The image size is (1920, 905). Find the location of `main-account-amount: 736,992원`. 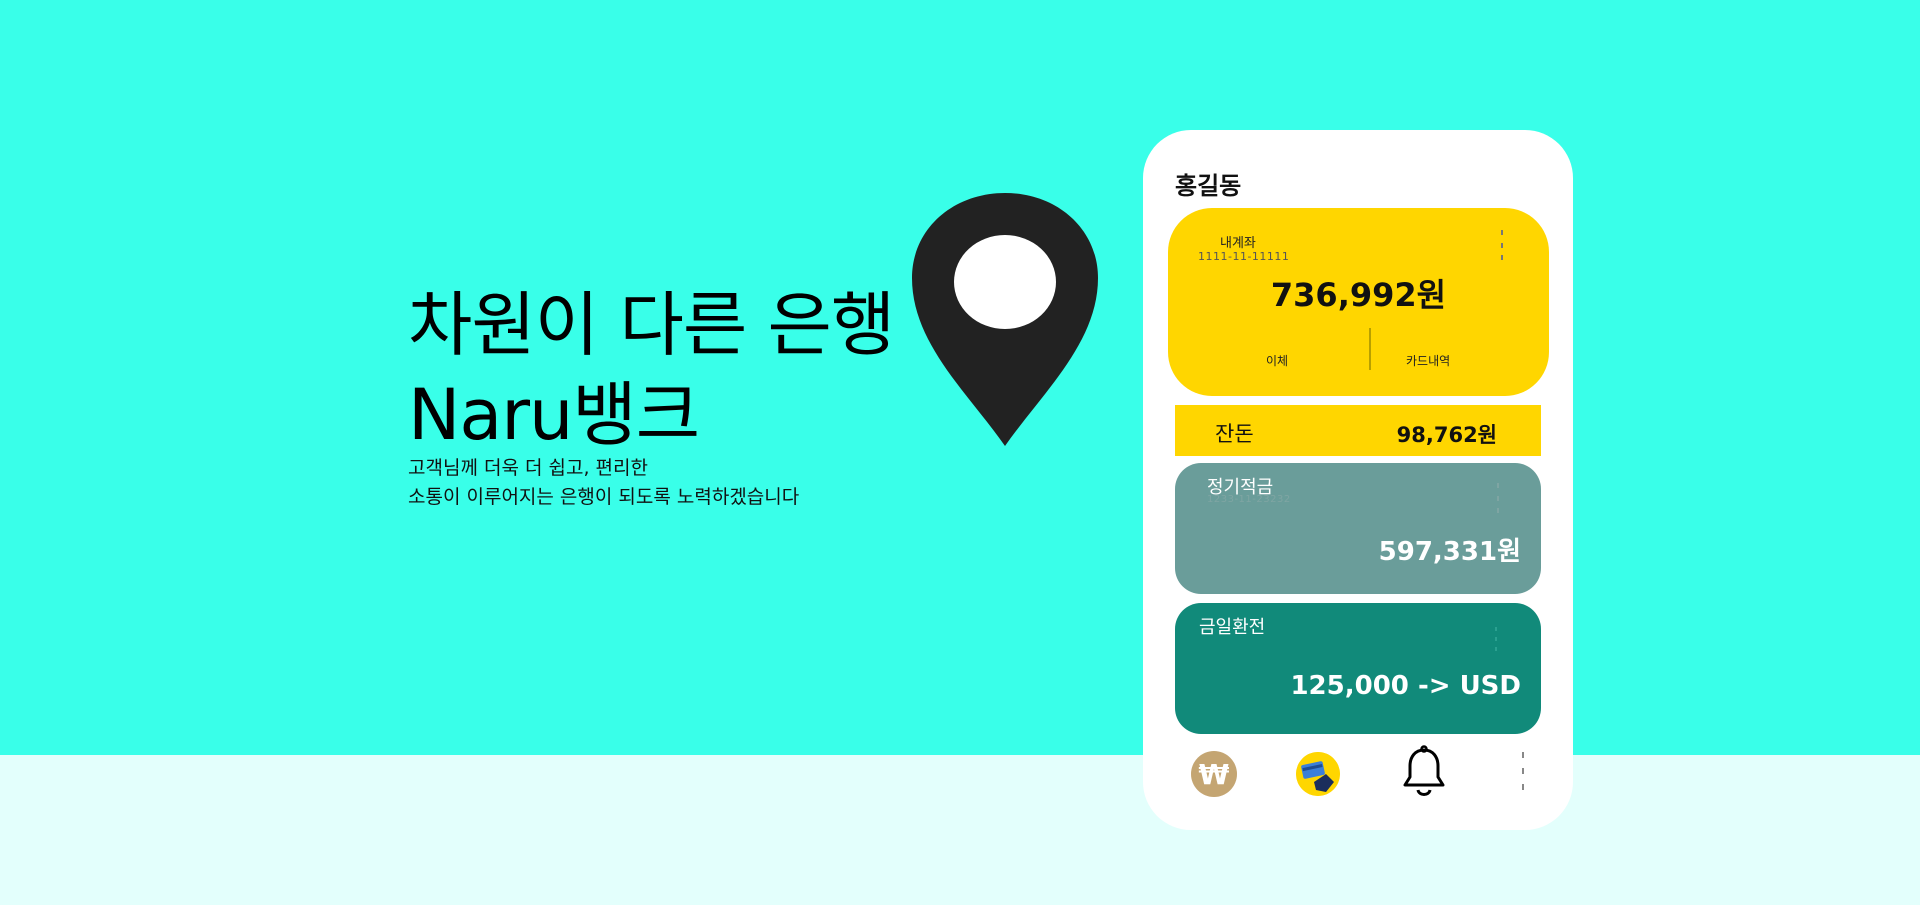

main-account-amount: 736,992원 is located at coordinates (1358, 295).